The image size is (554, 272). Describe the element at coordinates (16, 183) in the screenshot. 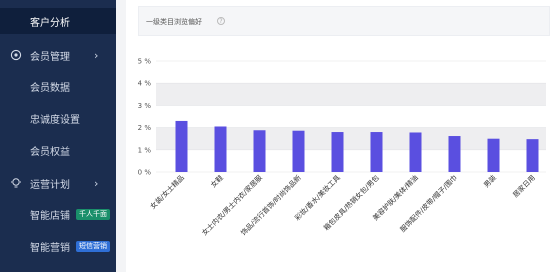

I see `bulb-icon` at that location.